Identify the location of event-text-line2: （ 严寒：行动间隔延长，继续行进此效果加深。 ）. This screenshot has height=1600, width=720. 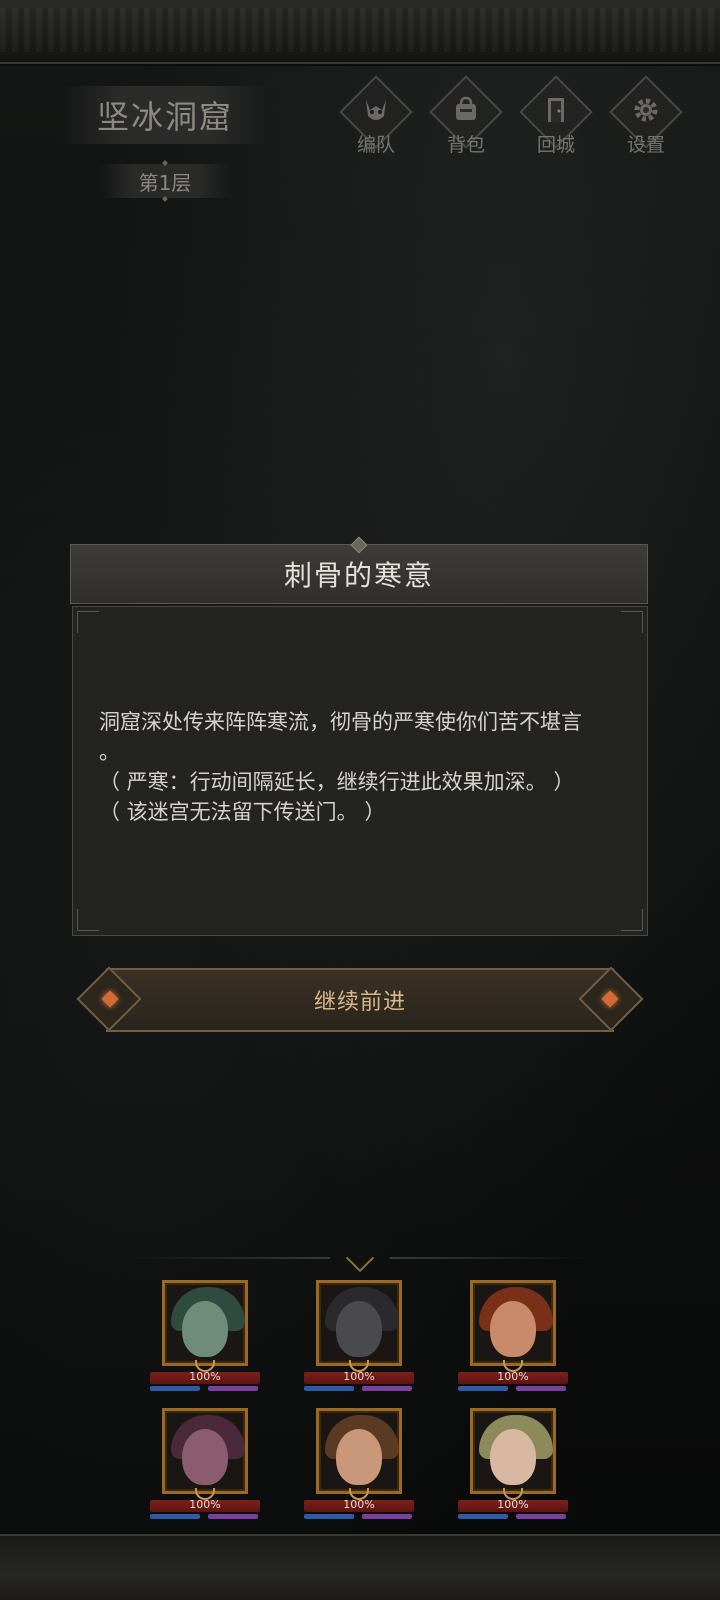
(337, 782).